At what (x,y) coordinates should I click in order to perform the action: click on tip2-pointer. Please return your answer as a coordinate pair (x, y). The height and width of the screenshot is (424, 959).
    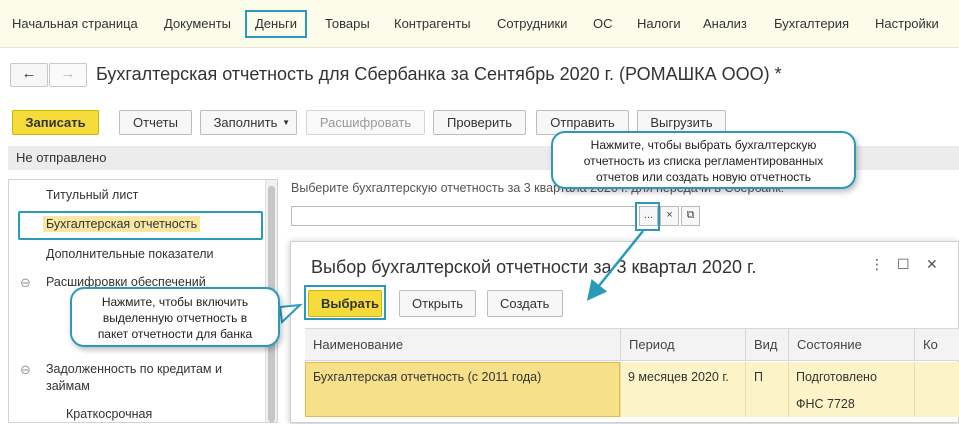
    Looking at the image, I should click on (290, 314).